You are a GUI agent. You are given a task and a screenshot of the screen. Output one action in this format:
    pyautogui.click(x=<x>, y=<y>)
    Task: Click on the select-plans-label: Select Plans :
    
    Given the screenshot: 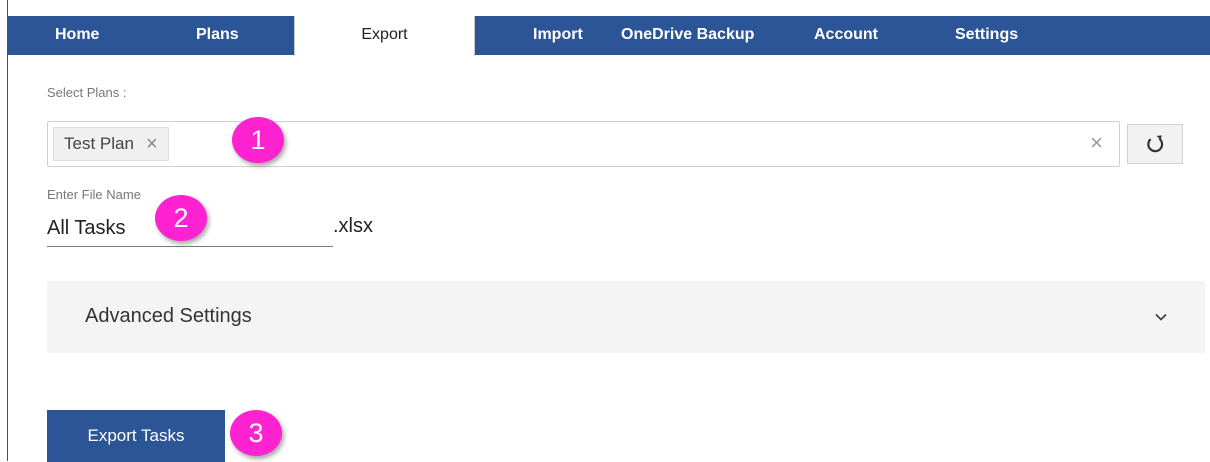 What is the action you would take?
    pyautogui.click(x=87, y=92)
    